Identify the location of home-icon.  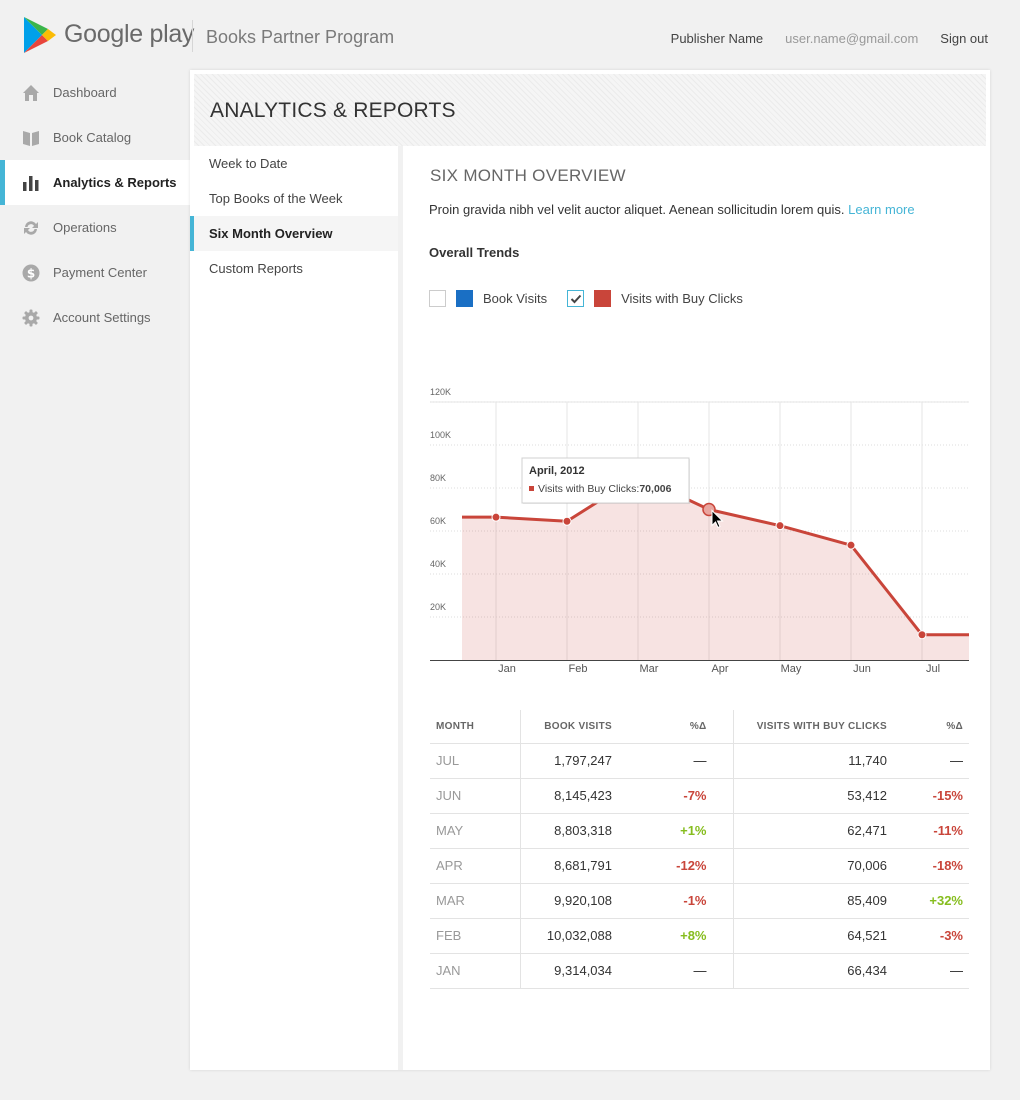
(31, 93).